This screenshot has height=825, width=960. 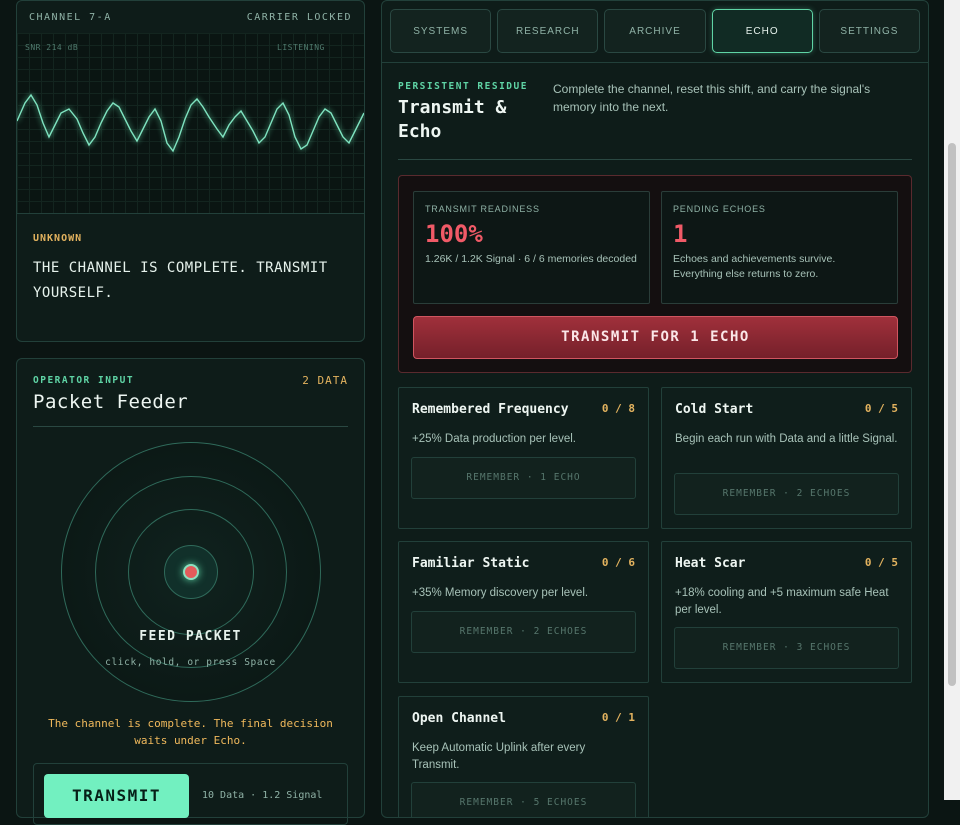 What do you see at coordinates (952, 414) in the screenshot?
I see `scrollbar-thumb` at bounding box center [952, 414].